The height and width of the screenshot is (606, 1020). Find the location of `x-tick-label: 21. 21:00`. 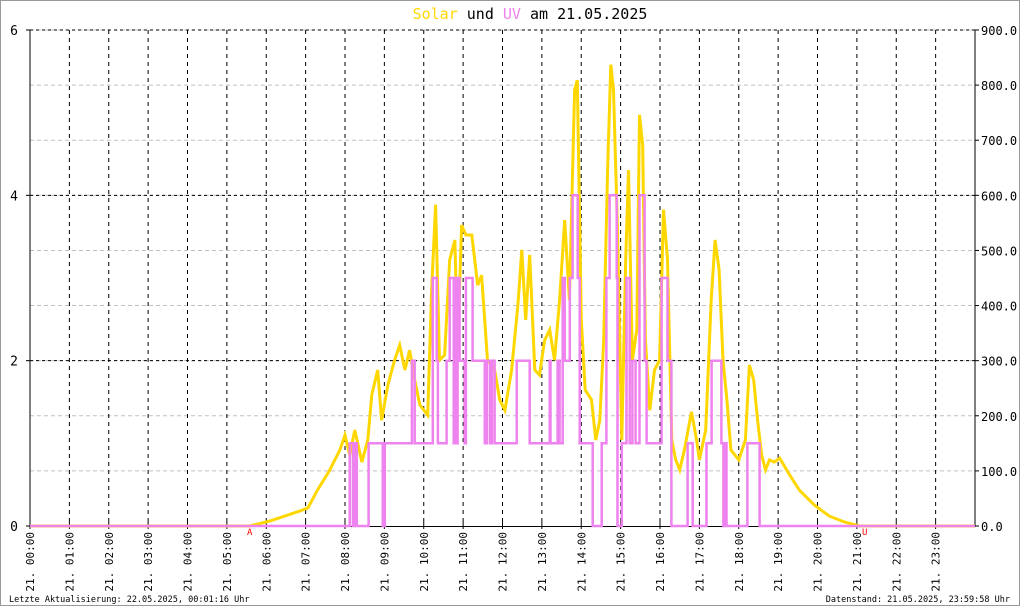

x-tick-label: 21. 21:00 is located at coordinates (857, 562).